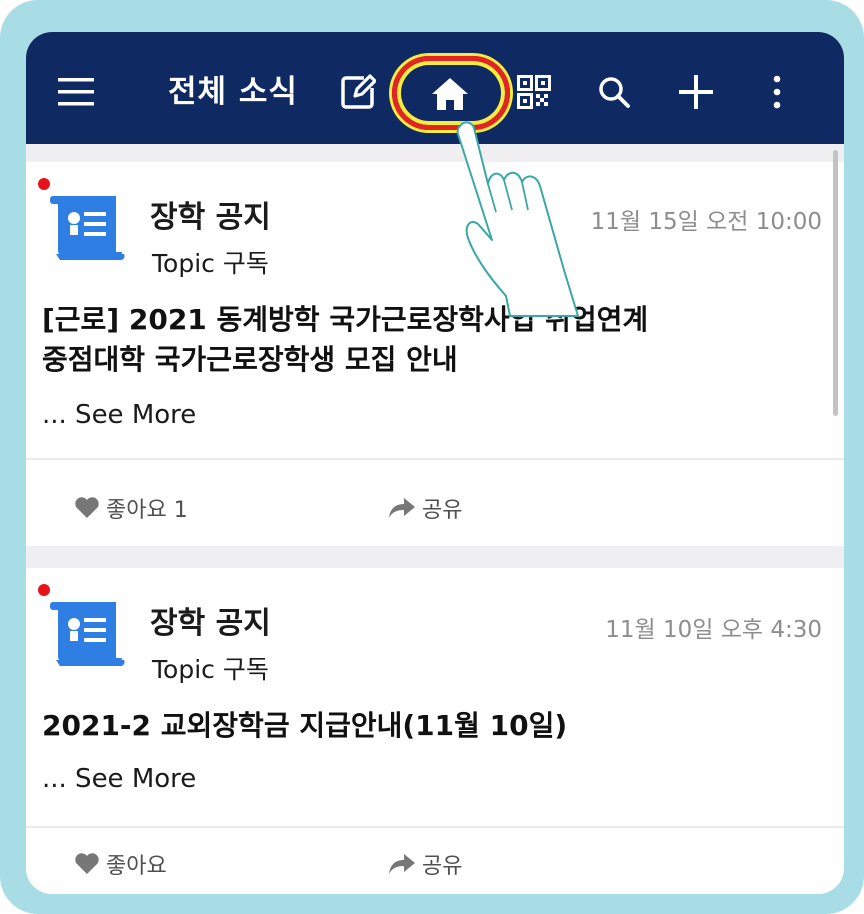 Image resolution: width=864 pixels, height=914 pixels. Describe the element at coordinates (358, 92) in the screenshot. I see `compose-icon` at that location.